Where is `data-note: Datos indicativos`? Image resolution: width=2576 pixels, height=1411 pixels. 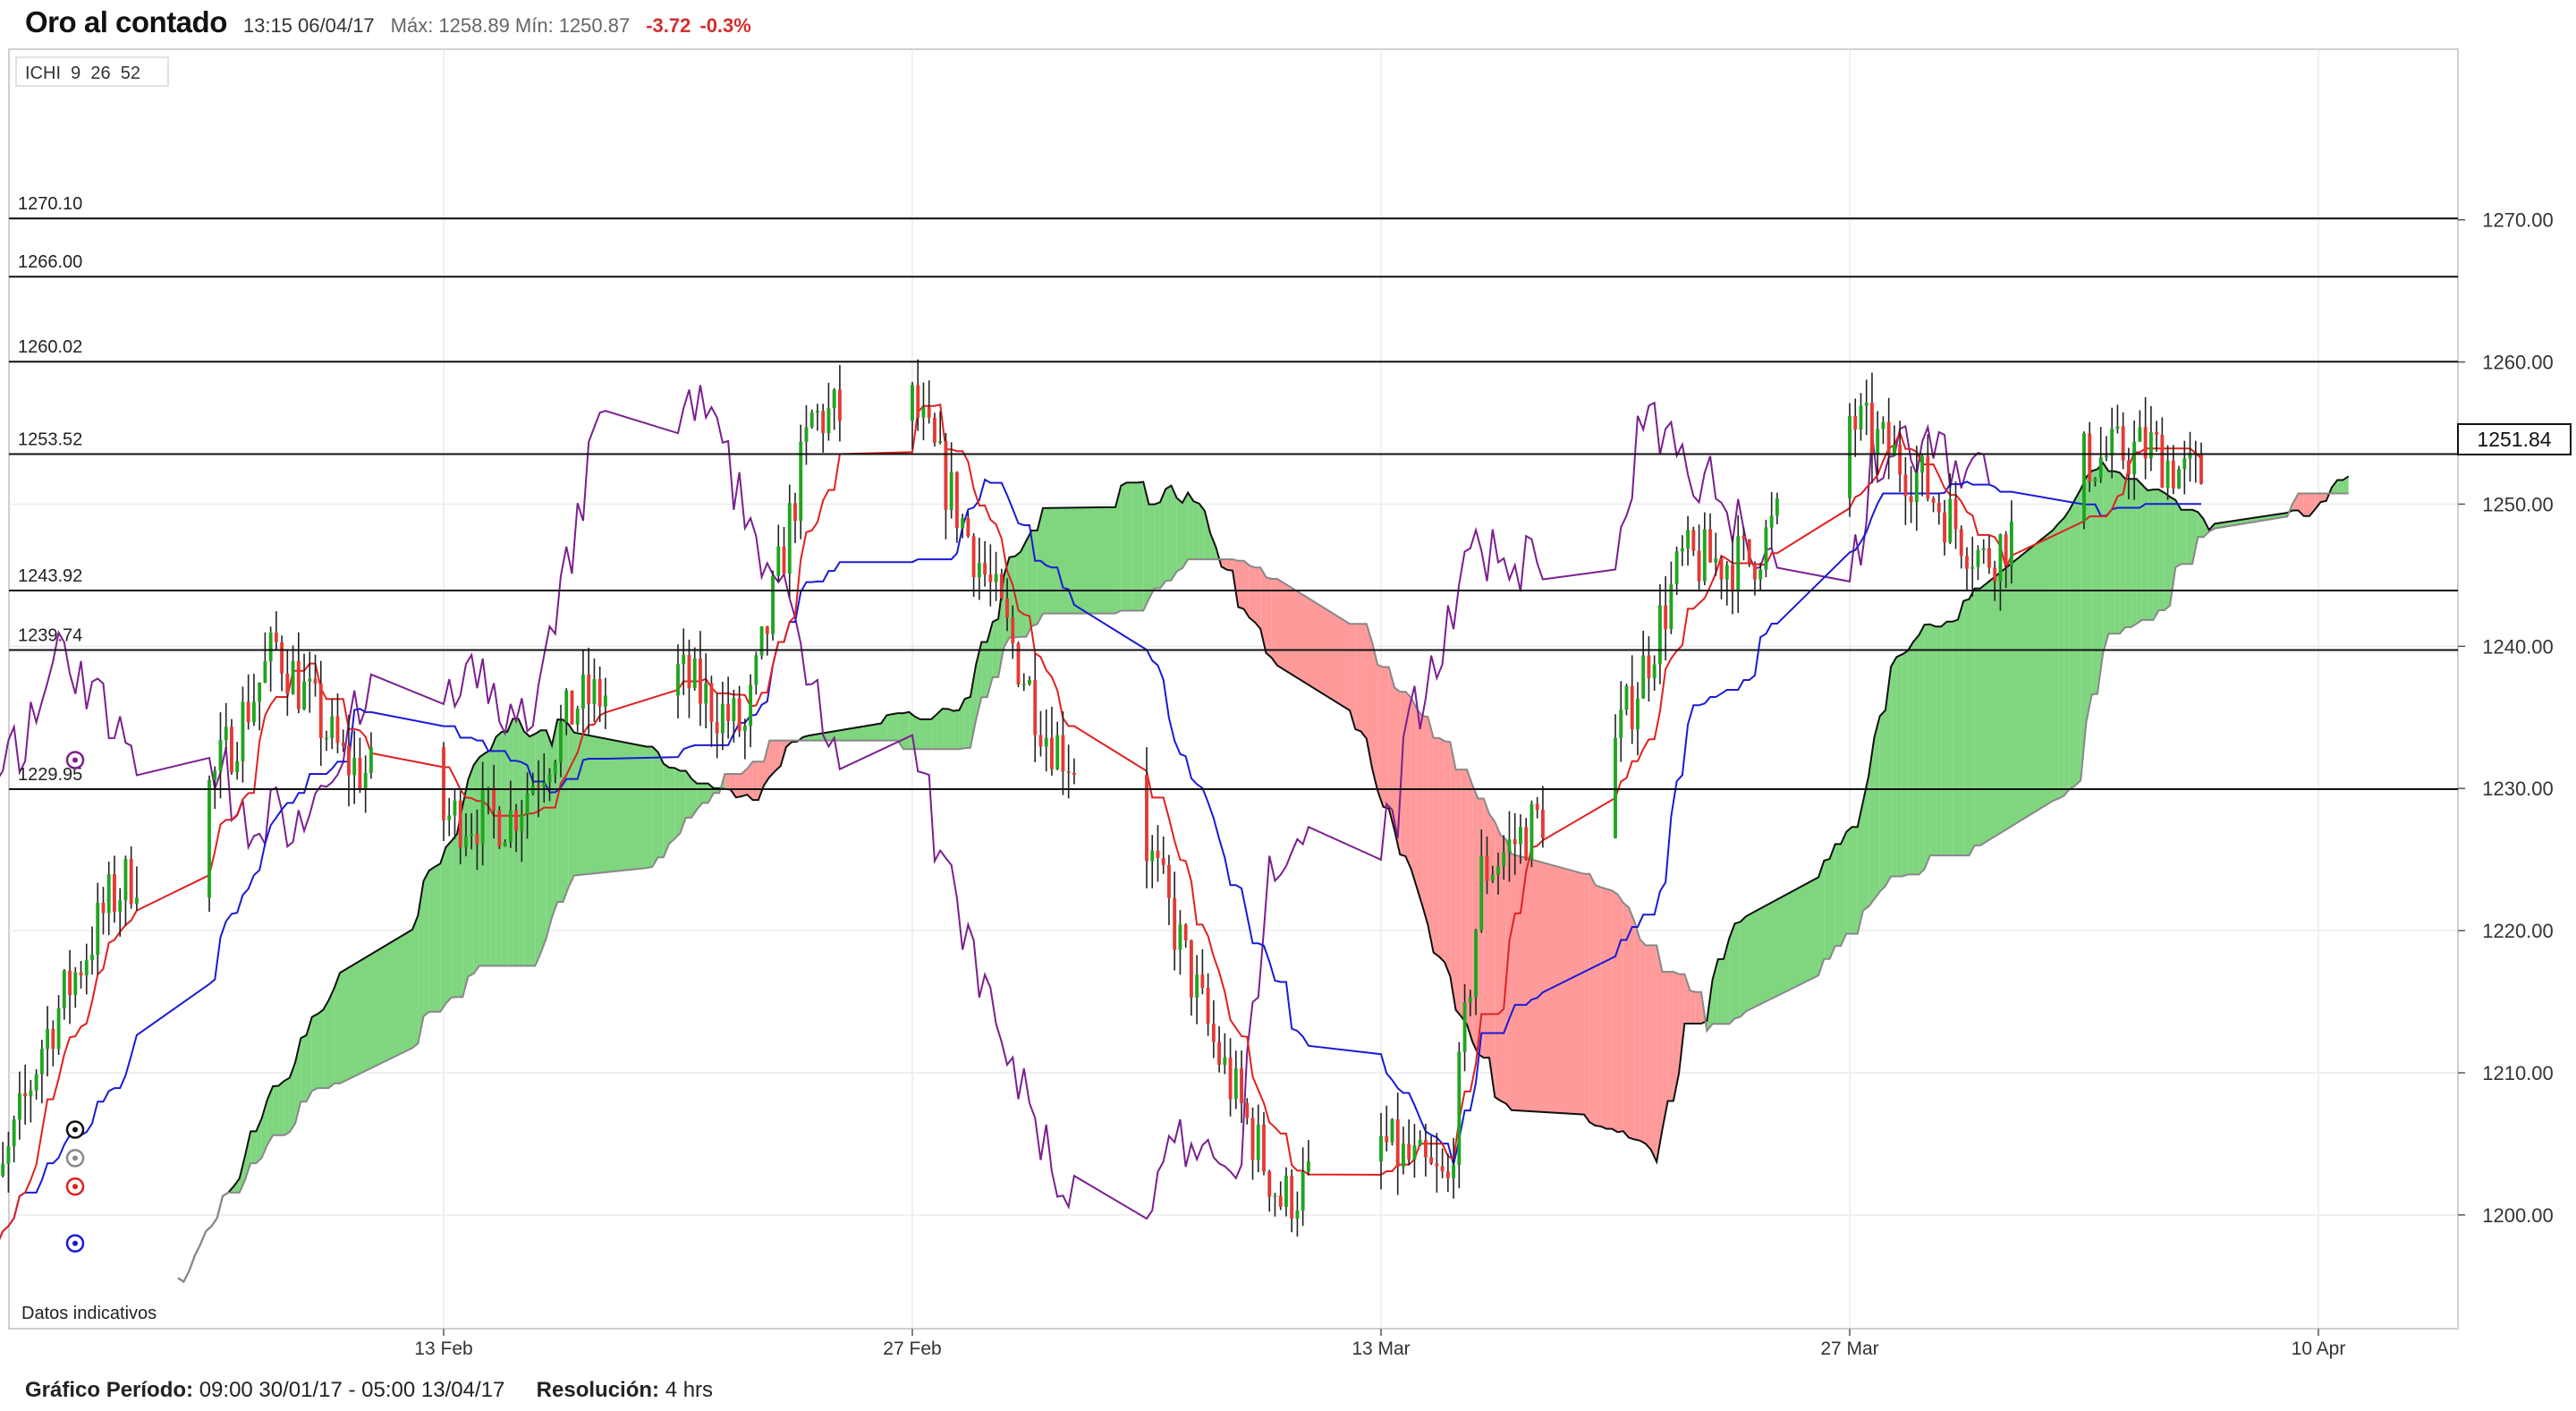
data-note: Datos indicativos is located at coordinates (89, 1313).